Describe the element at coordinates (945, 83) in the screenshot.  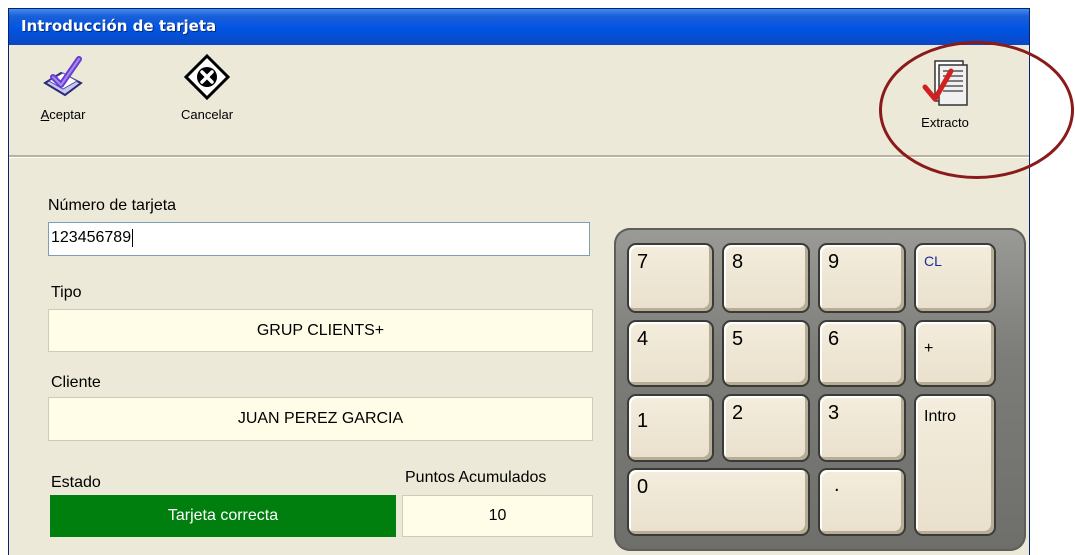
I see `document-check-icon` at that location.